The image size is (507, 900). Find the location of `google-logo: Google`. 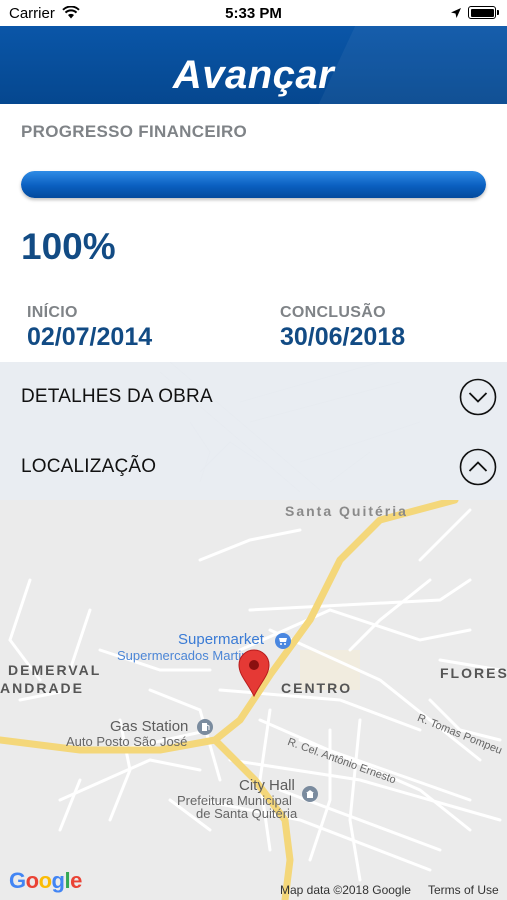

google-logo: Google is located at coordinates (45, 880).